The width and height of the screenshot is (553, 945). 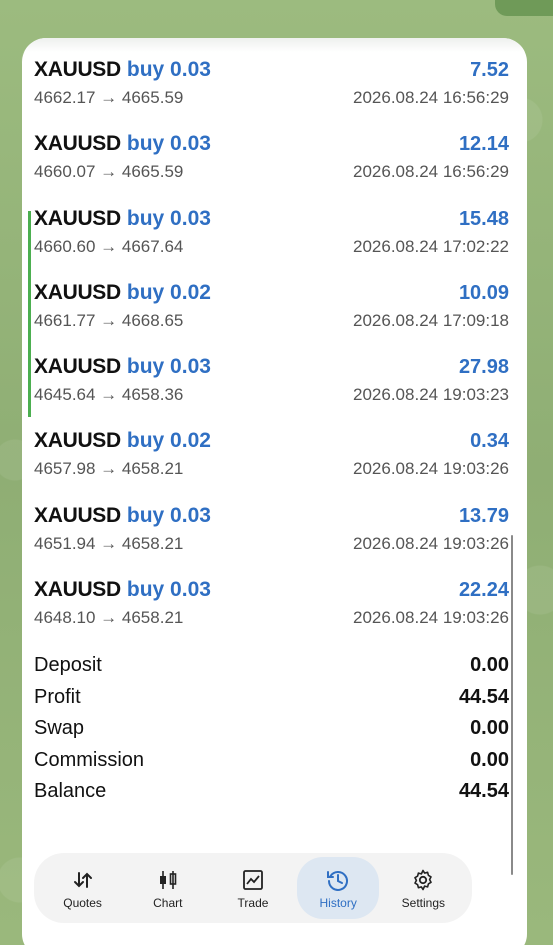 What do you see at coordinates (59, 728) in the screenshot?
I see `summary-label: Swap` at bounding box center [59, 728].